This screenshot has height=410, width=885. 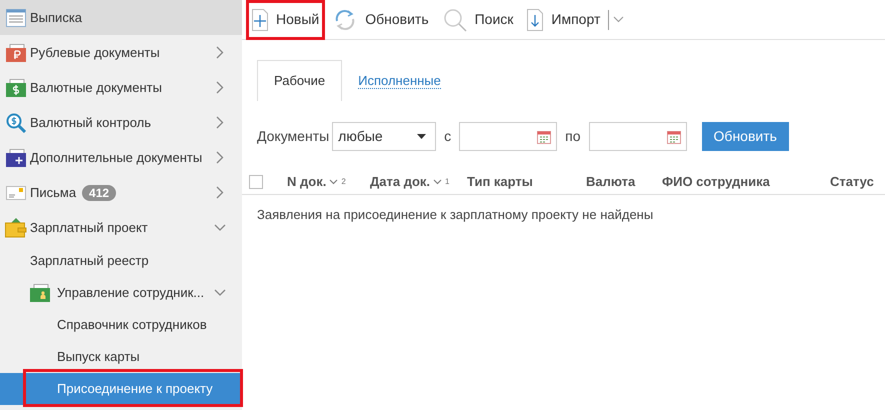 What do you see at coordinates (116, 157) in the screenshot?
I see `item-label: Дополнительные документы` at bounding box center [116, 157].